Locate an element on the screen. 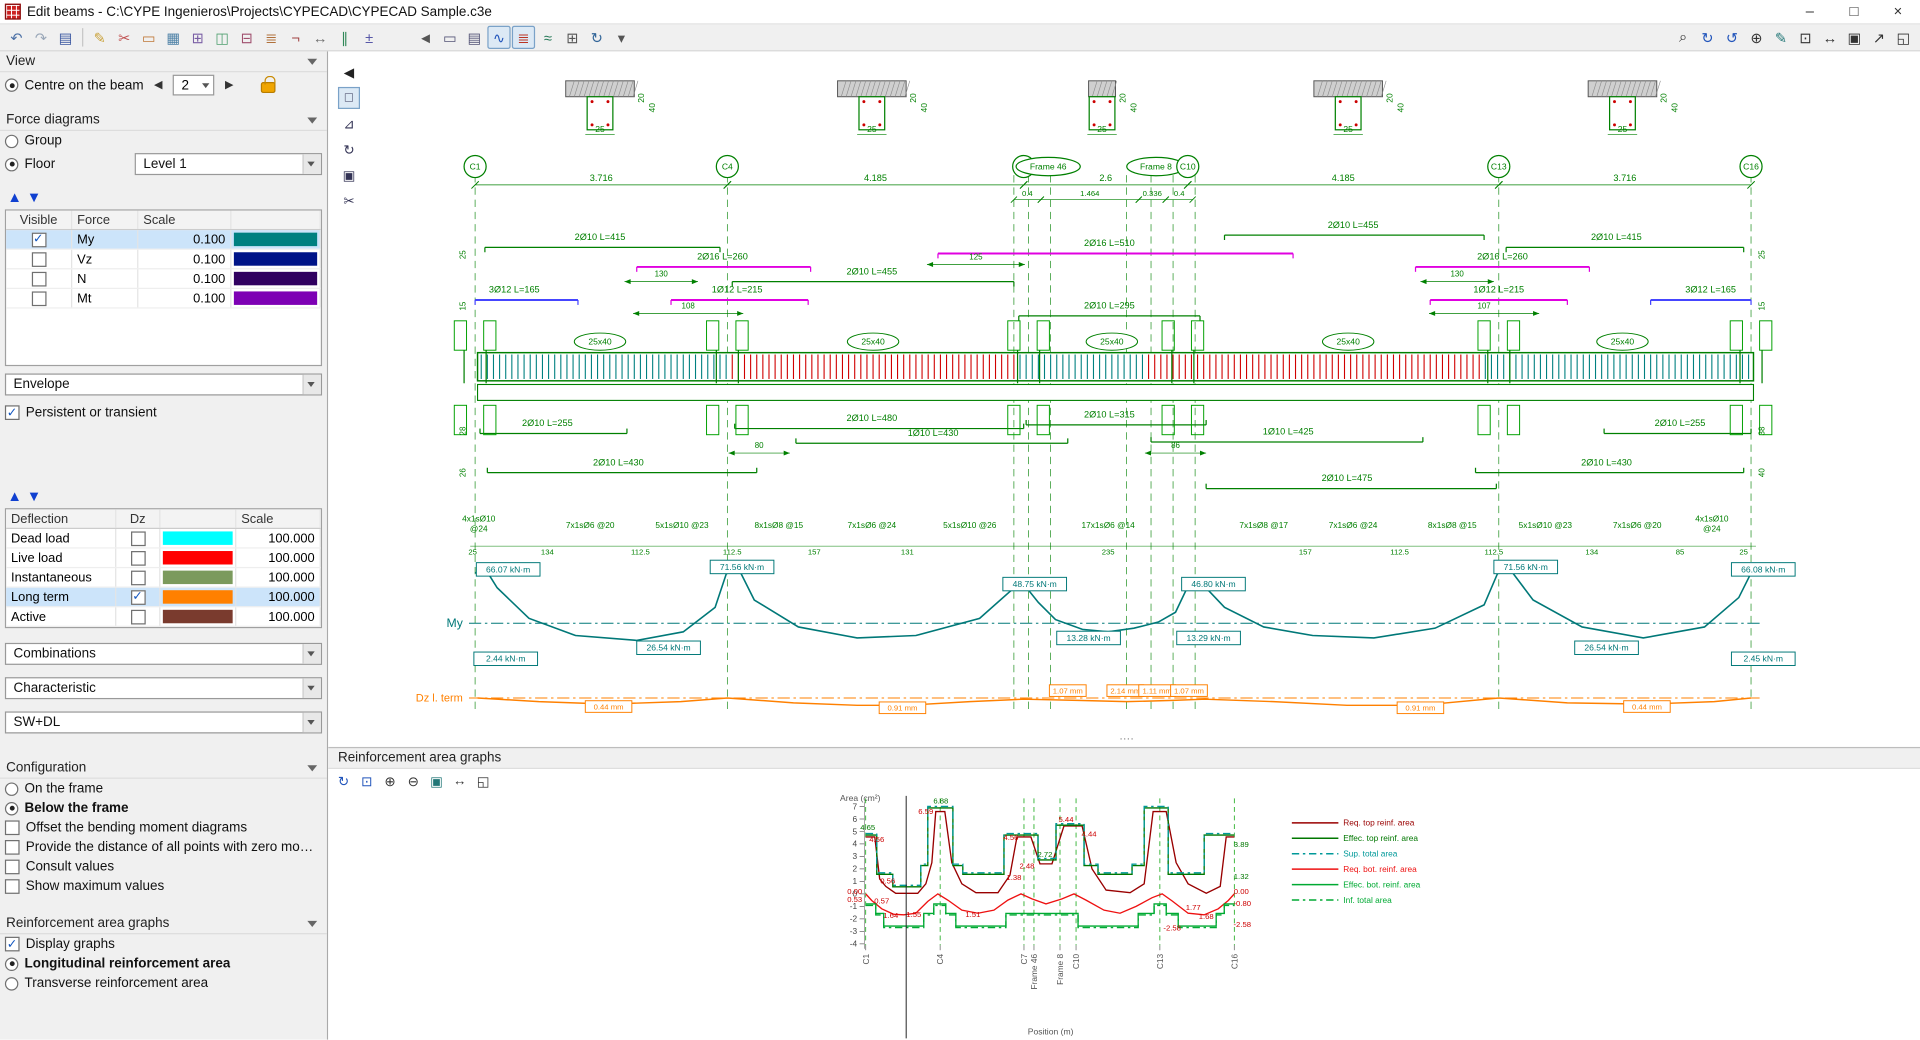 The width and height of the screenshot is (1920, 1040). section-force-header: Force diagrams is located at coordinates (163, 121).